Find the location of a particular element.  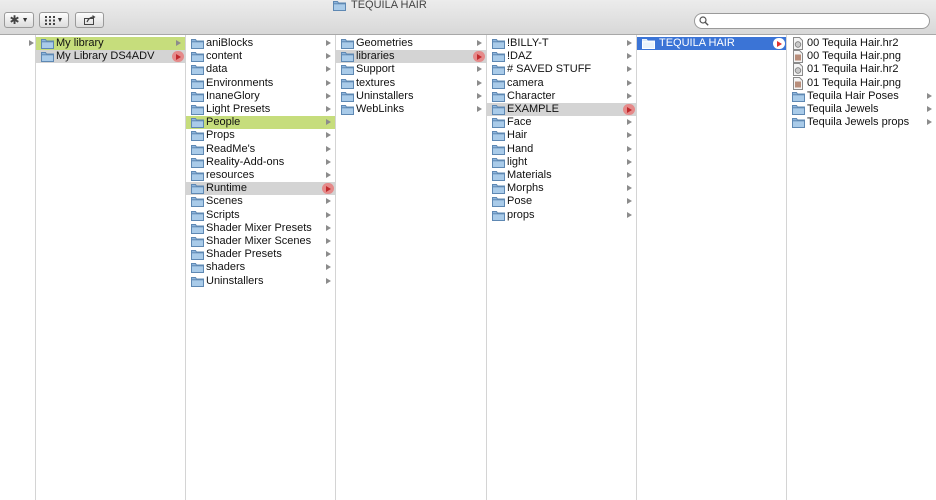

folder-row: Face is located at coordinates (561, 122).